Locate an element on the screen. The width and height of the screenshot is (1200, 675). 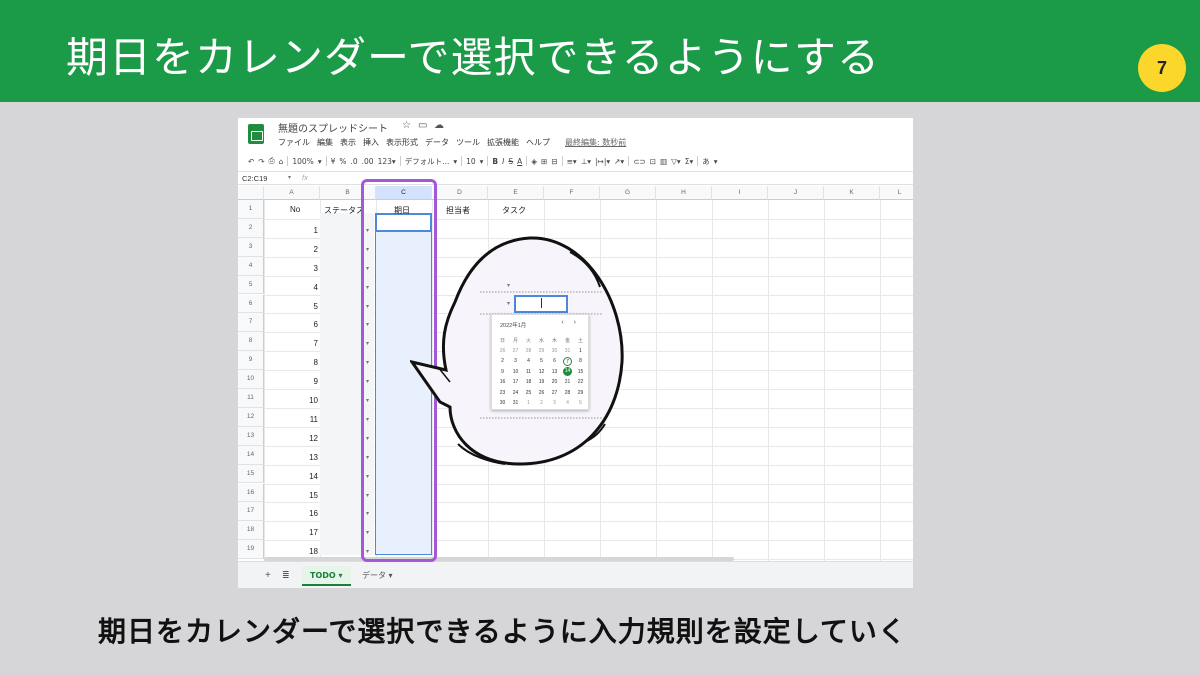
row-header-16: 16 is located at coordinates (251, 493).